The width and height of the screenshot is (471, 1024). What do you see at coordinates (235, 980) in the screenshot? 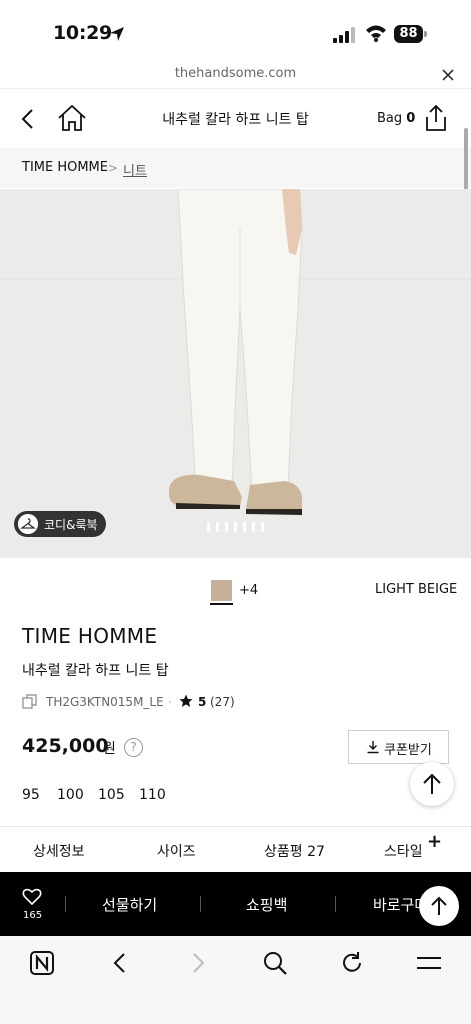
I see `browser-toolbar` at bounding box center [235, 980].